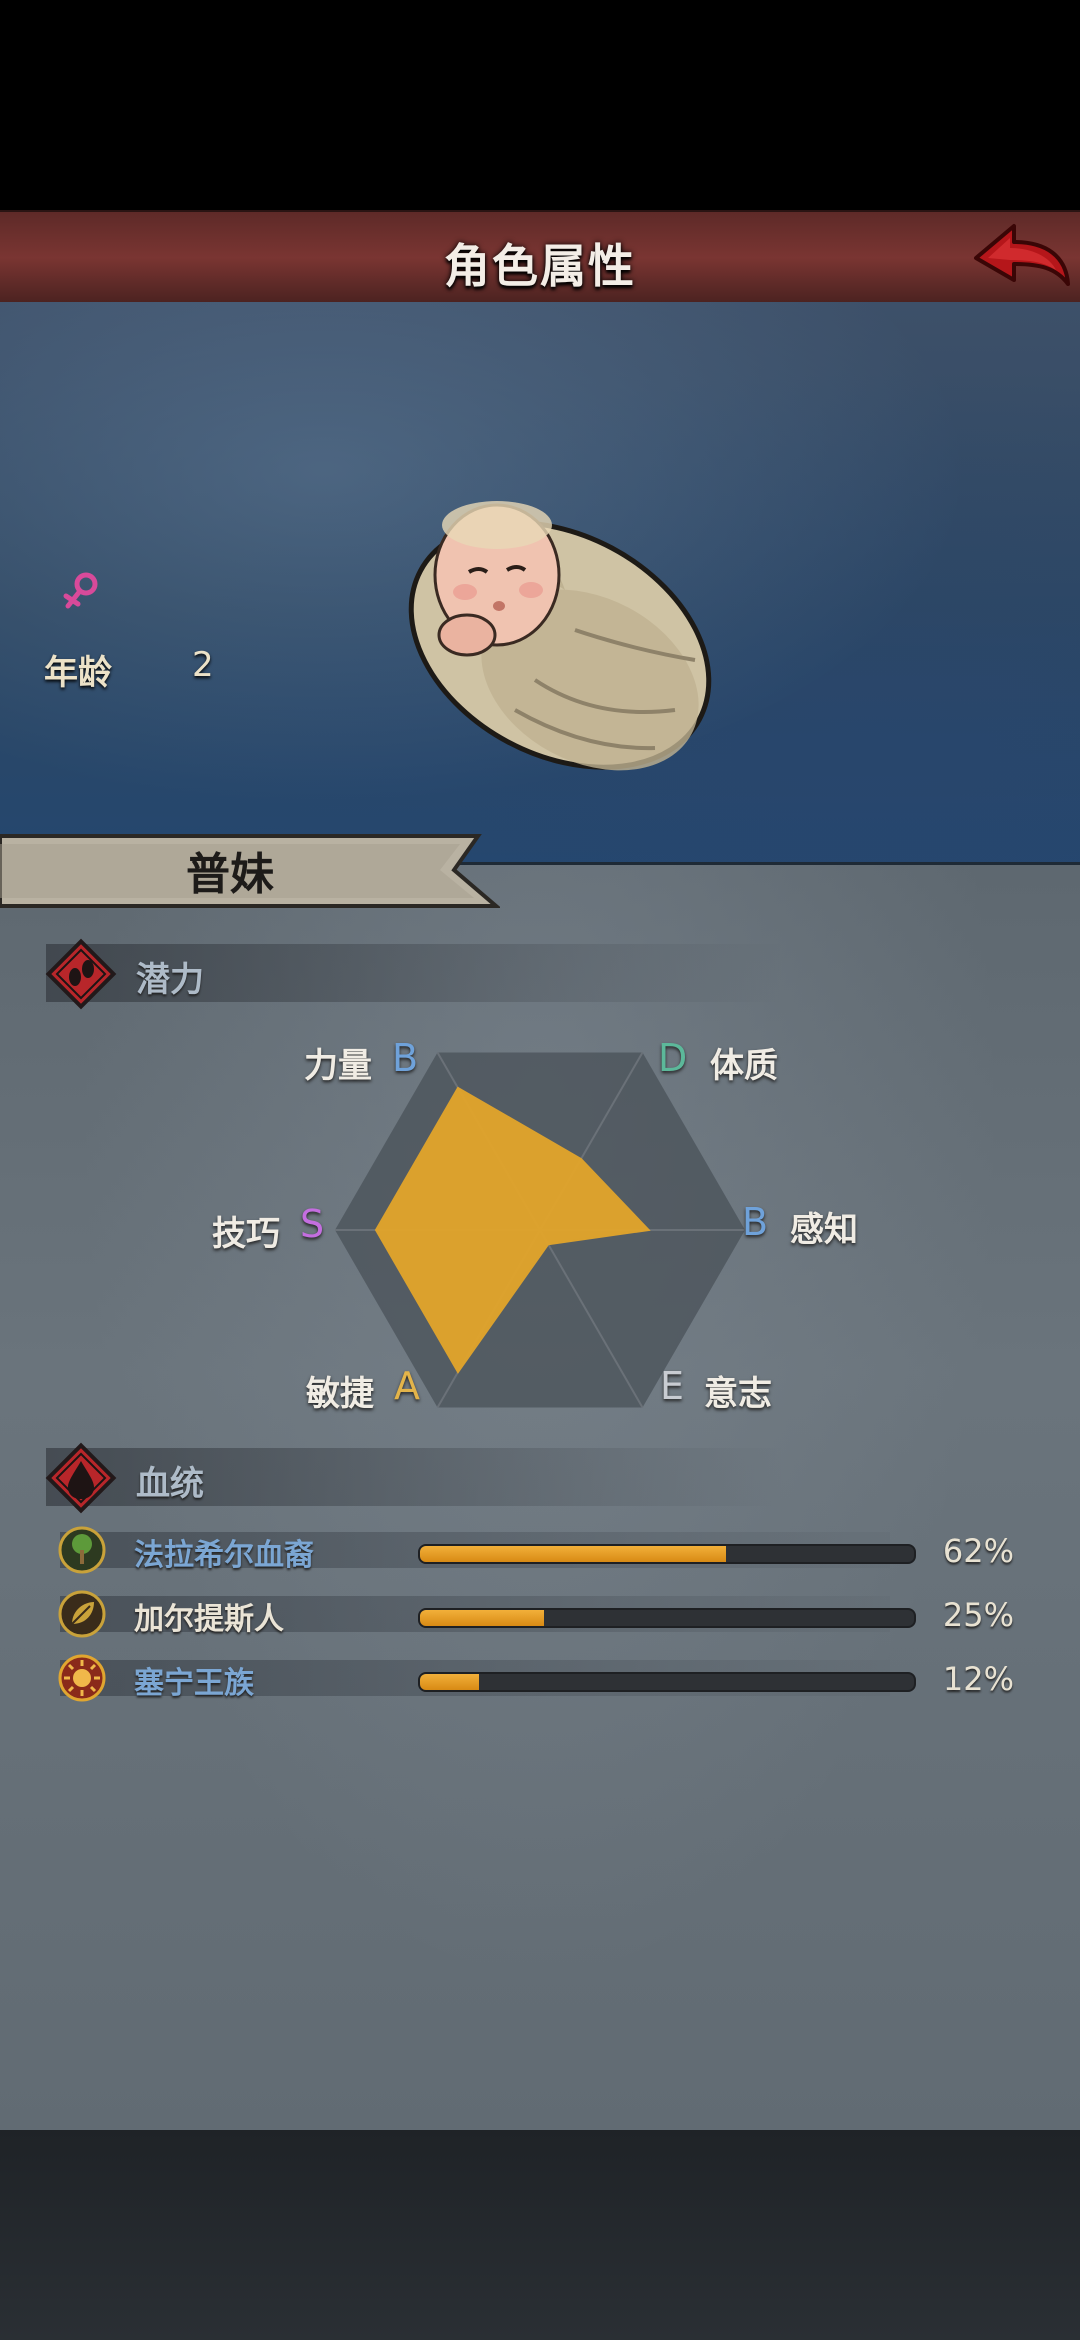  What do you see at coordinates (312, 1224) in the screenshot?
I see `grade-skill: S` at bounding box center [312, 1224].